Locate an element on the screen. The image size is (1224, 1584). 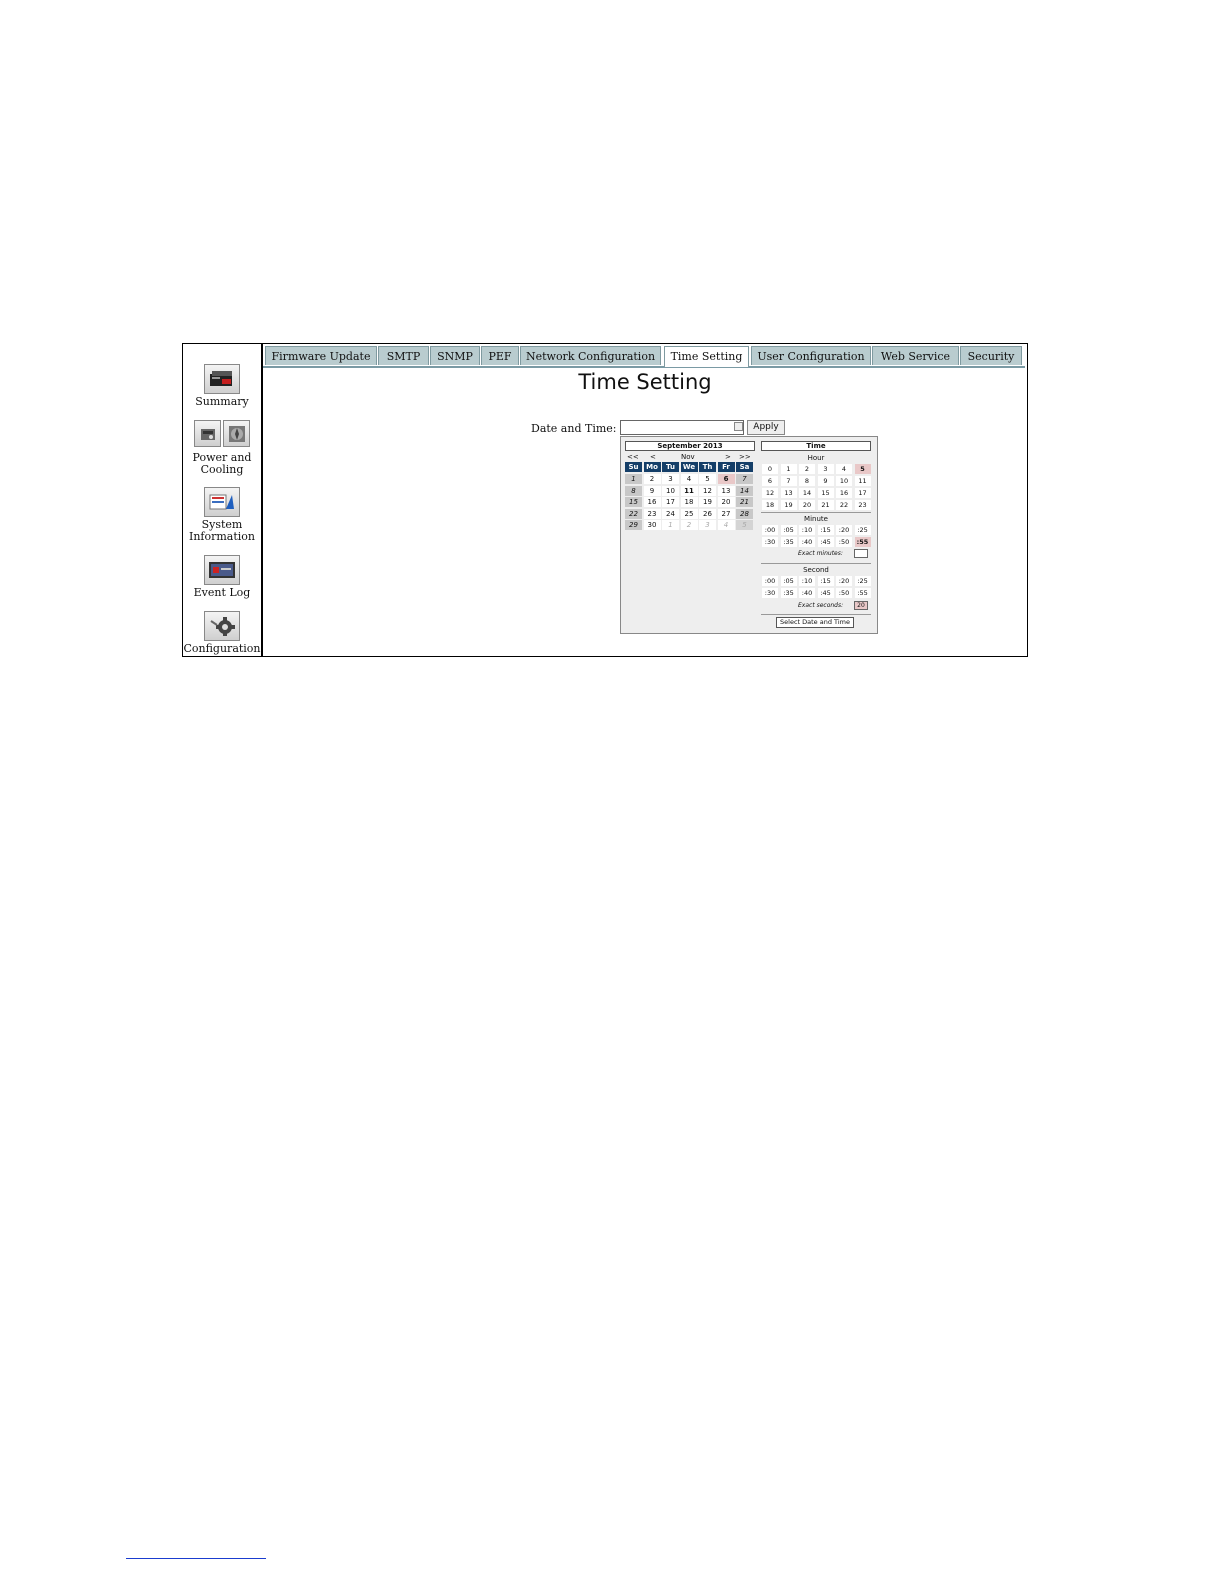
calendar-day: 17 is located at coordinates (670, 502).